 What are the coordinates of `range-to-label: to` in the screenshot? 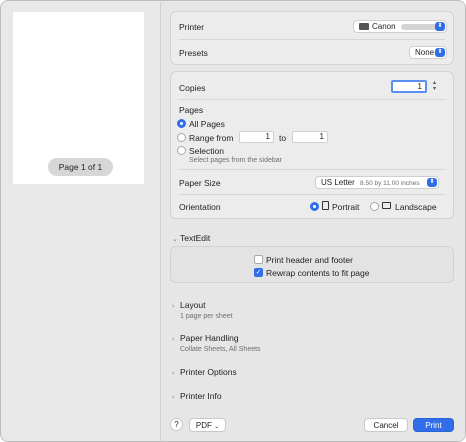 It's located at (283, 138).